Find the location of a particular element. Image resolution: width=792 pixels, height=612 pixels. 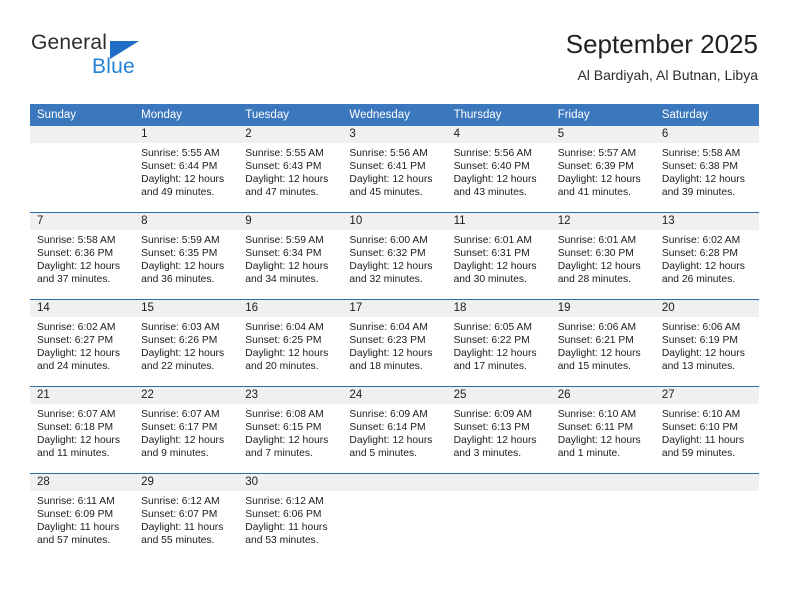

day-number: 12 is located at coordinates (602, 221).